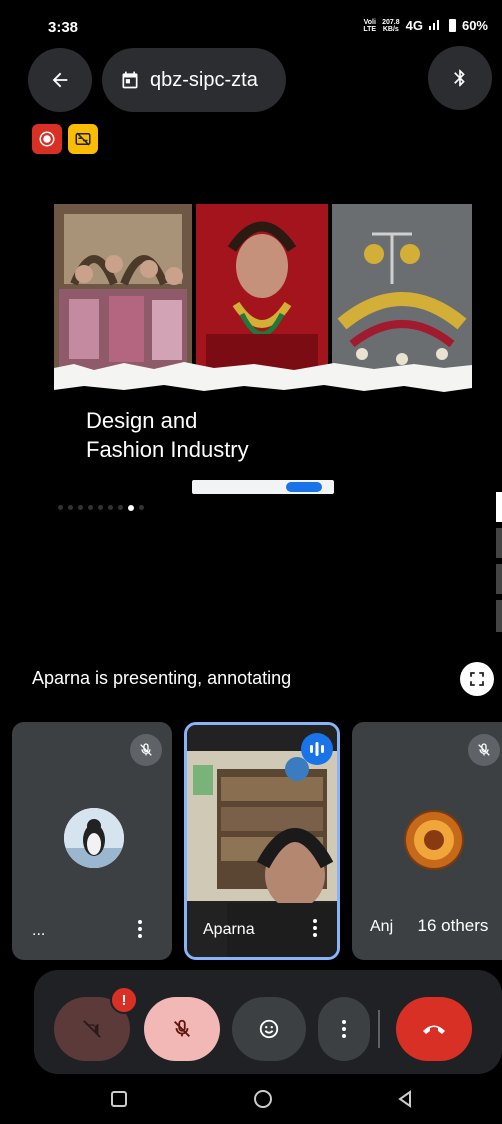 The height and width of the screenshot is (1124, 502). Describe the element at coordinates (414, 25) in the screenshot. I see `network-type: 4G` at that location.